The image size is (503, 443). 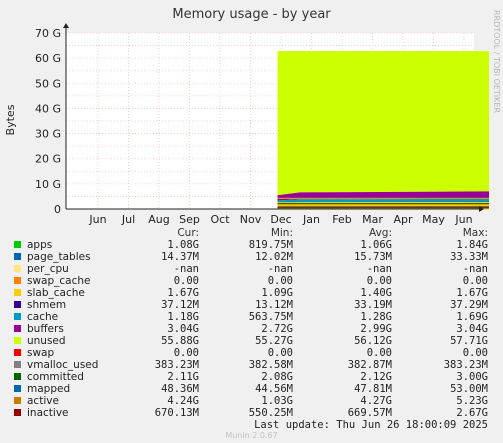 I want to click on legend-label-vmalloc_used: vmalloc_used, so click(x=62, y=365).